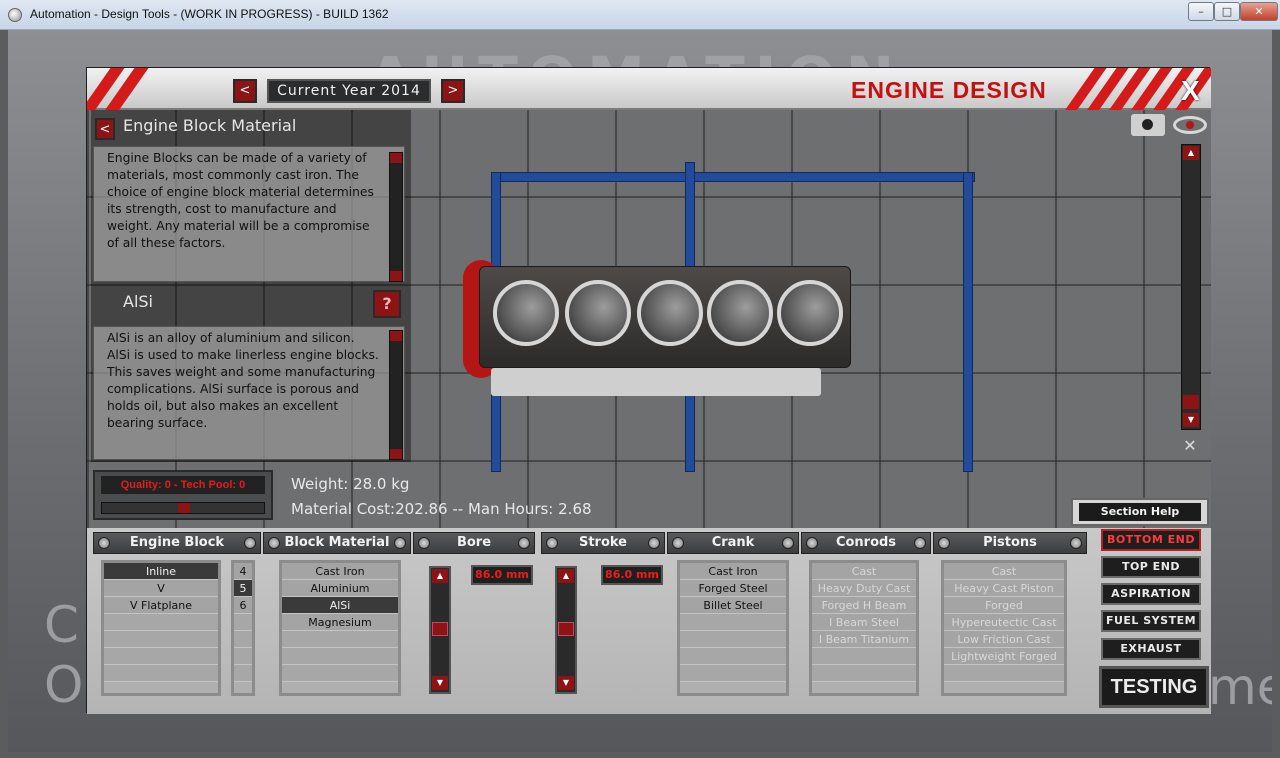  What do you see at coordinates (1201, 11) in the screenshot?
I see `minimize-button: –` at bounding box center [1201, 11].